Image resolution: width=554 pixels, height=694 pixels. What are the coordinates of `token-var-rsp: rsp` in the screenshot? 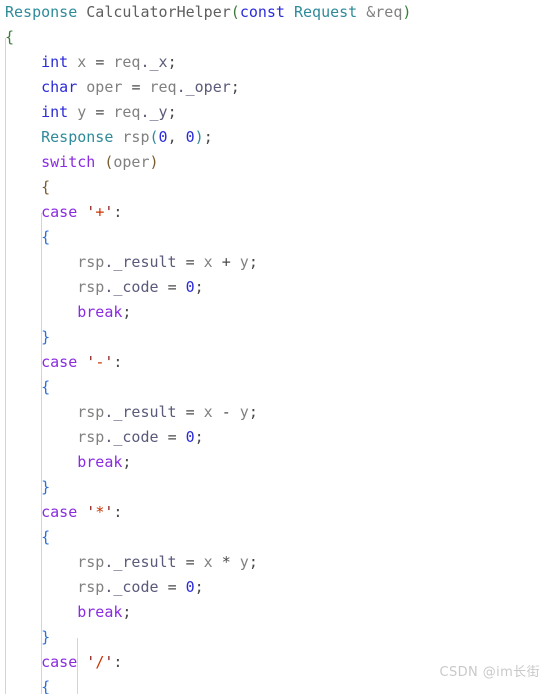 It's located at (136, 137).